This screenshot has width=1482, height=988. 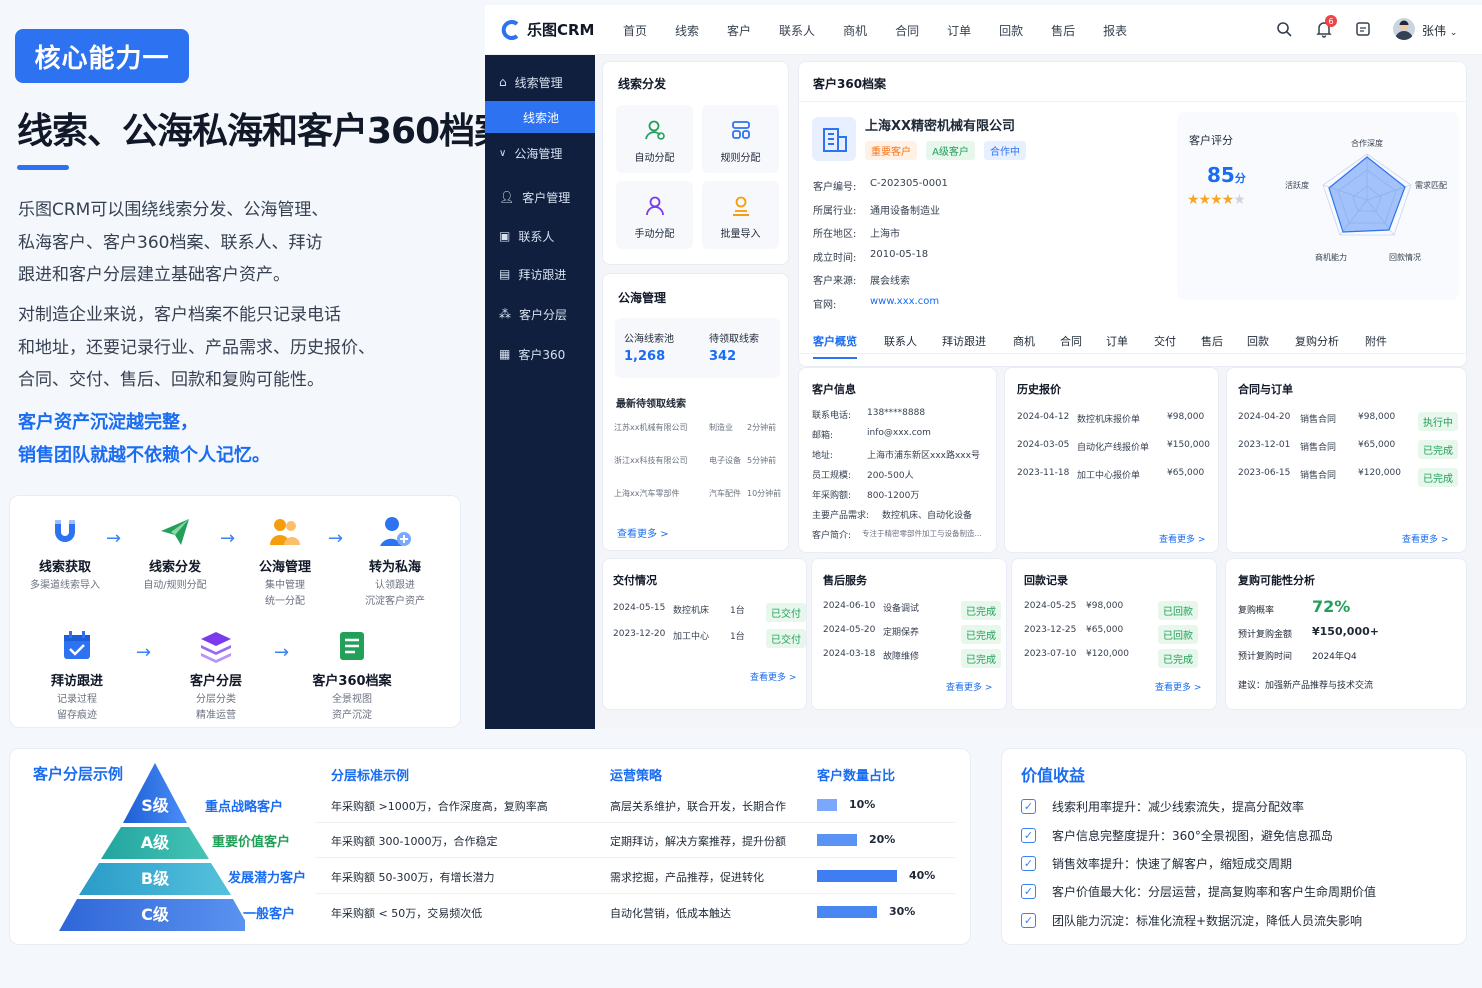 What do you see at coordinates (76, 681) in the screenshot?
I see `flow-step-name: 拜访跟进` at bounding box center [76, 681].